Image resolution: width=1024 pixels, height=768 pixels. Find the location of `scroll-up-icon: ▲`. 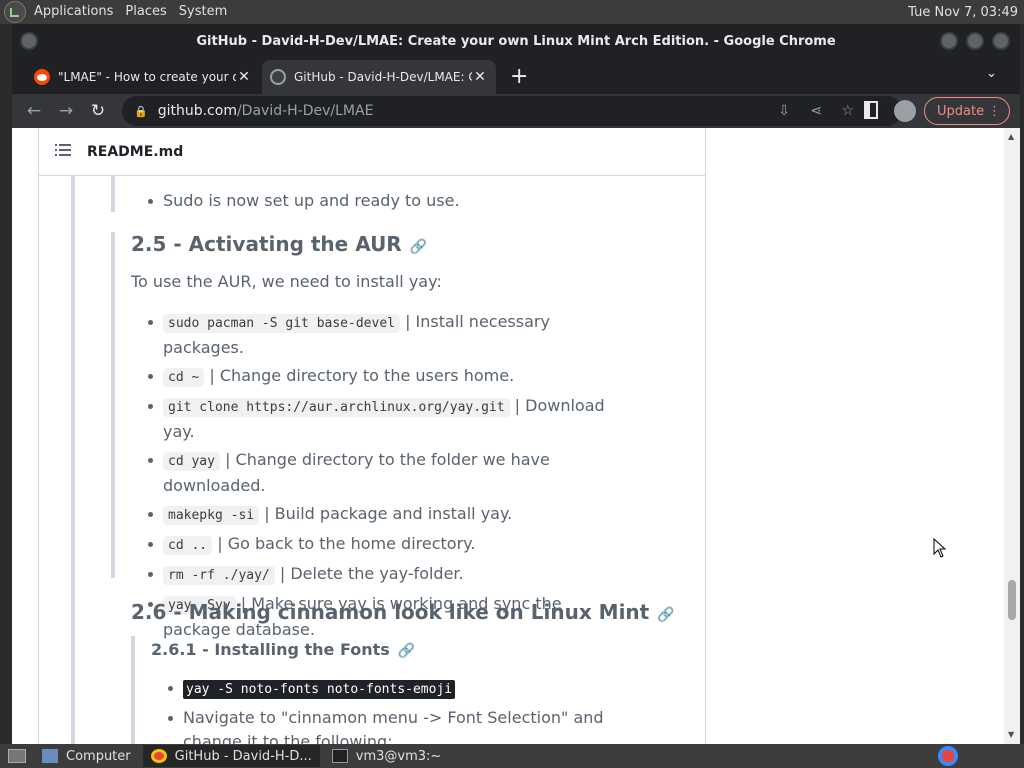

scroll-up-icon: ▲ is located at coordinates (1011, 136).